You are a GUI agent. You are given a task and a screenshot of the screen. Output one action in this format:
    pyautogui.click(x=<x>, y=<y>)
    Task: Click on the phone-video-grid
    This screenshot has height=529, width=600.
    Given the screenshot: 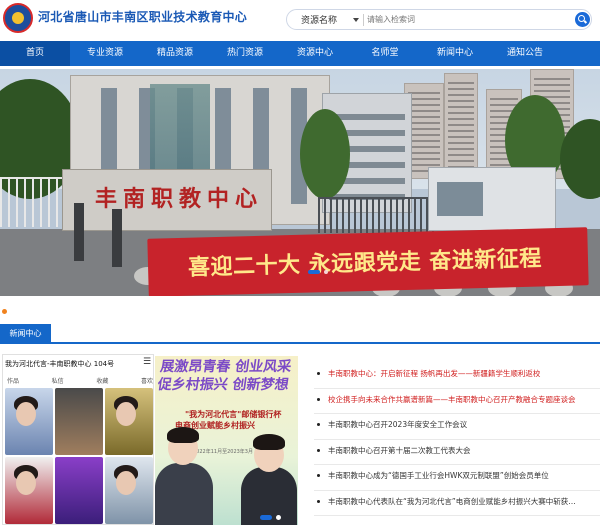 What is the action you would take?
    pyautogui.click(x=79, y=456)
    